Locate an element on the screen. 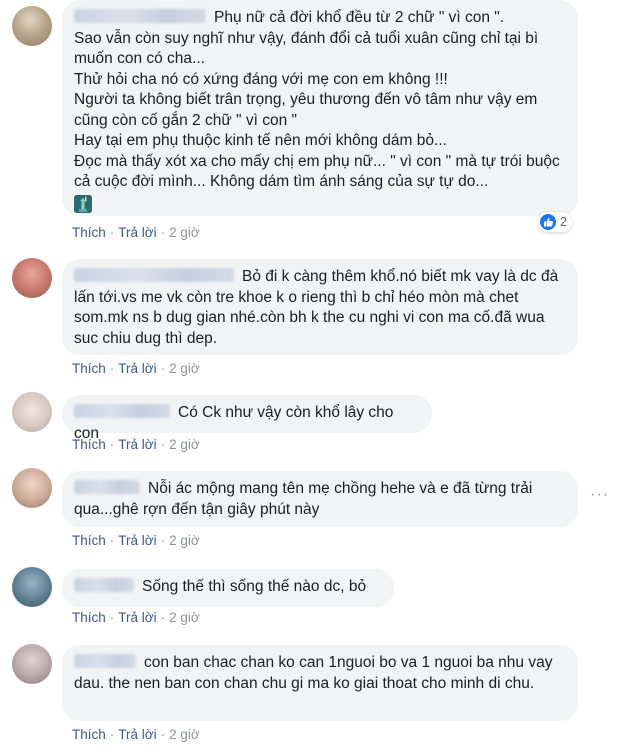 This screenshot has width=619, height=753. statue-of-liberty-emoji is located at coordinates (320, 205).